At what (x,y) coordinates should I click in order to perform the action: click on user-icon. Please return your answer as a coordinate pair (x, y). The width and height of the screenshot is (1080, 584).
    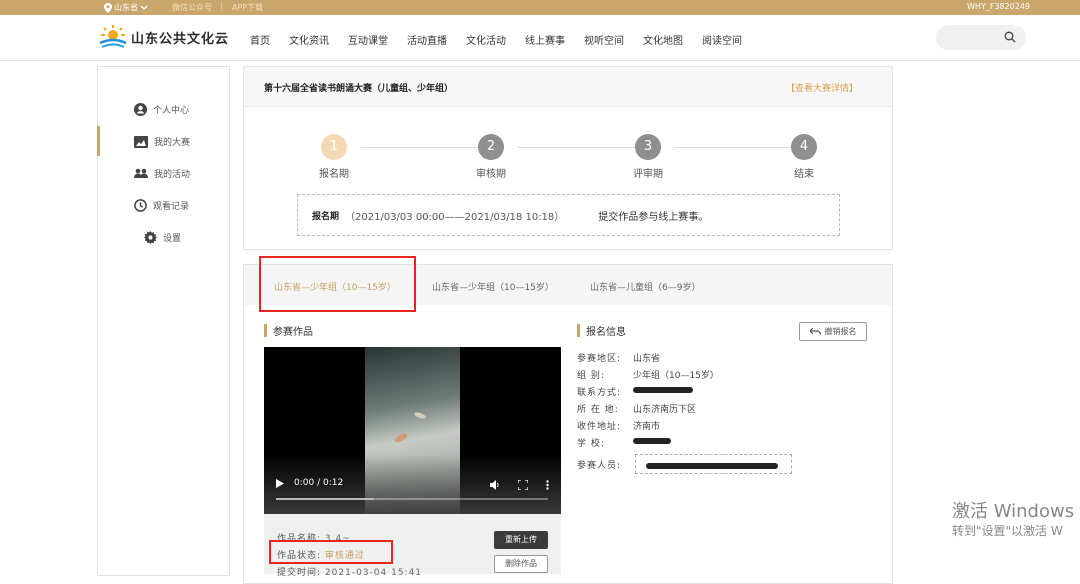
    Looking at the image, I should click on (140, 109).